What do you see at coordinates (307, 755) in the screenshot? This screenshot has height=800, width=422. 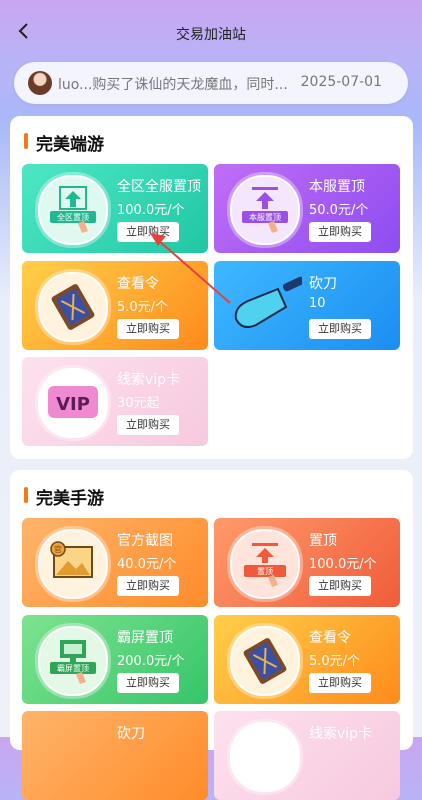 I see `product-card: 线索vip卡` at bounding box center [307, 755].